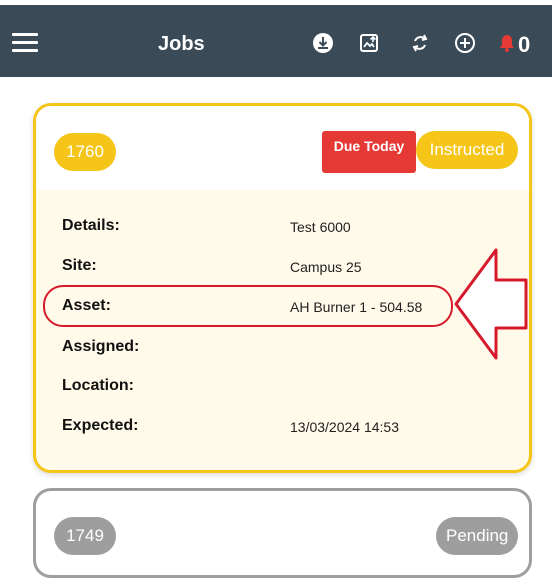 Image resolution: width=552 pixels, height=578 pixels. What do you see at coordinates (420, 43) in the screenshot?
I see `sync-icon` at bounding box center [420, 43].